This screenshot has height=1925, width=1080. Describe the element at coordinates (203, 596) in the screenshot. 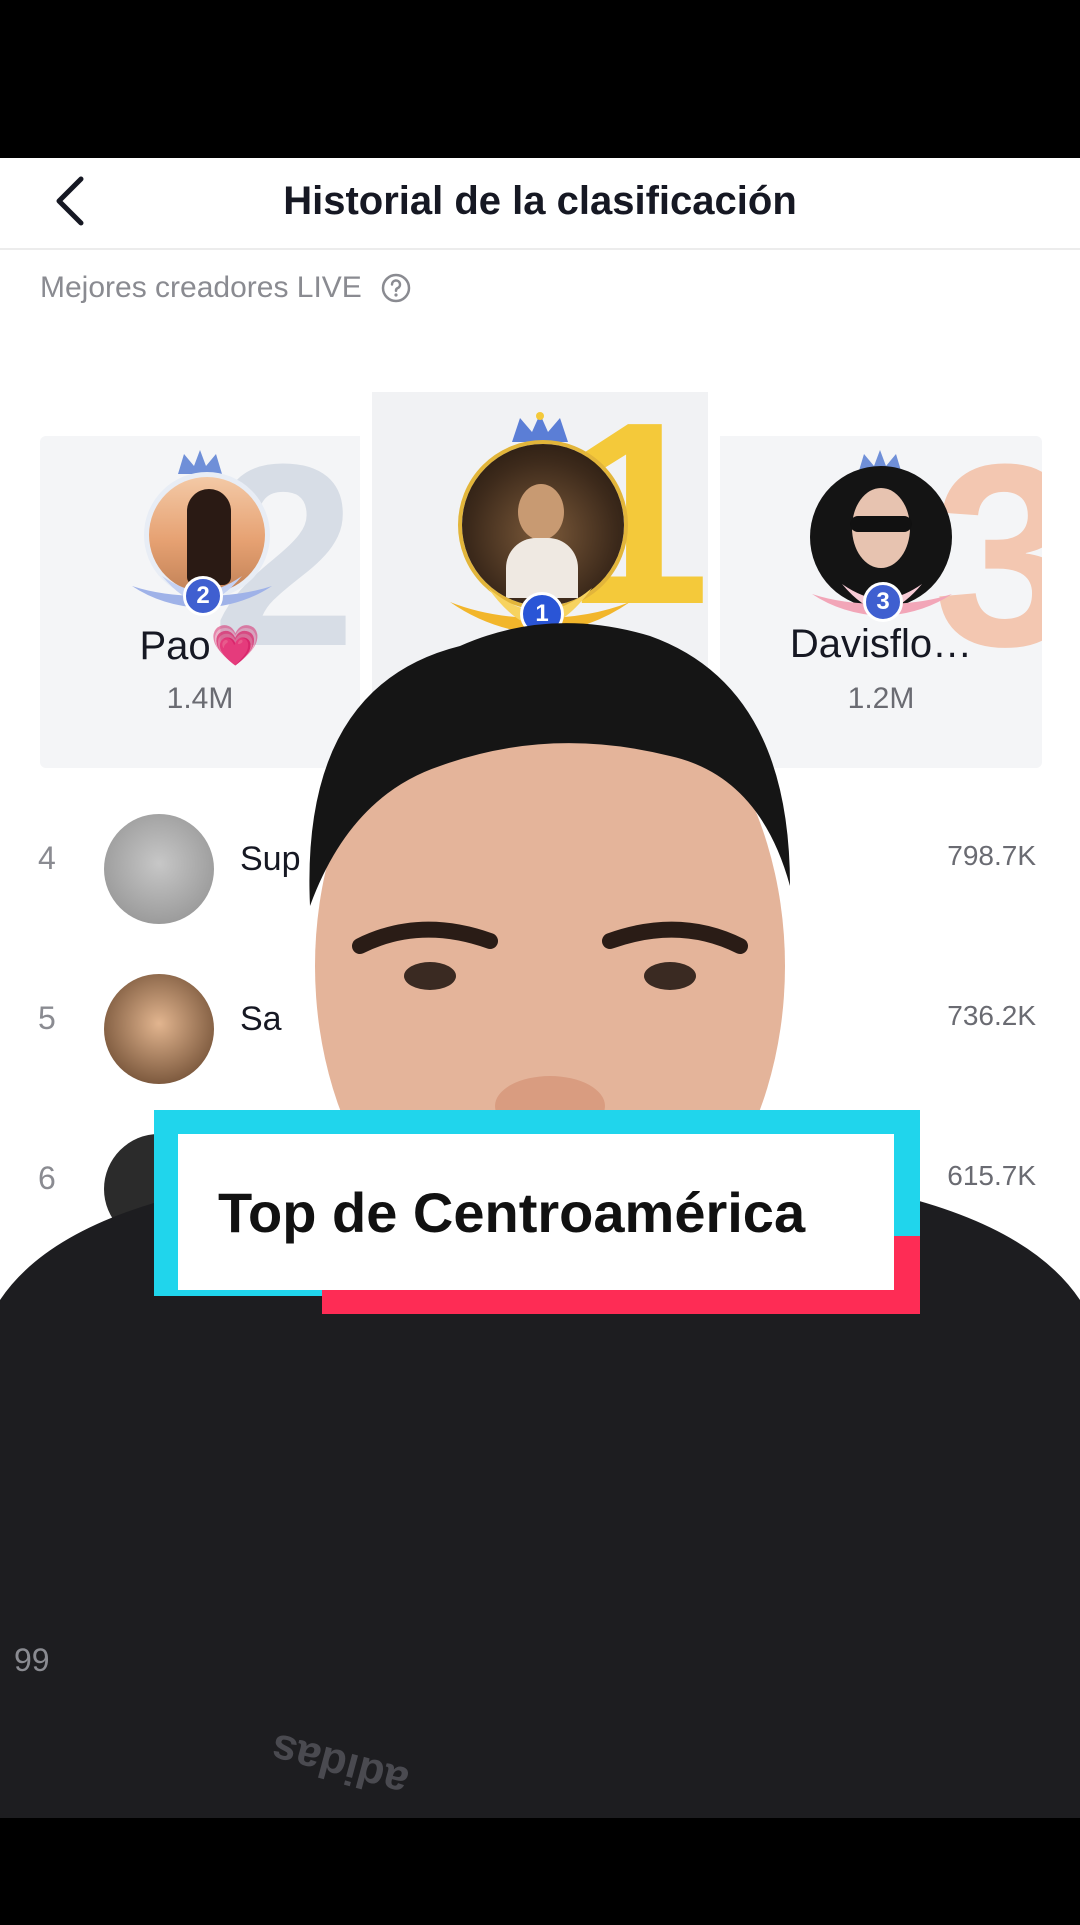

I see `rank-badge: 2` at that location.